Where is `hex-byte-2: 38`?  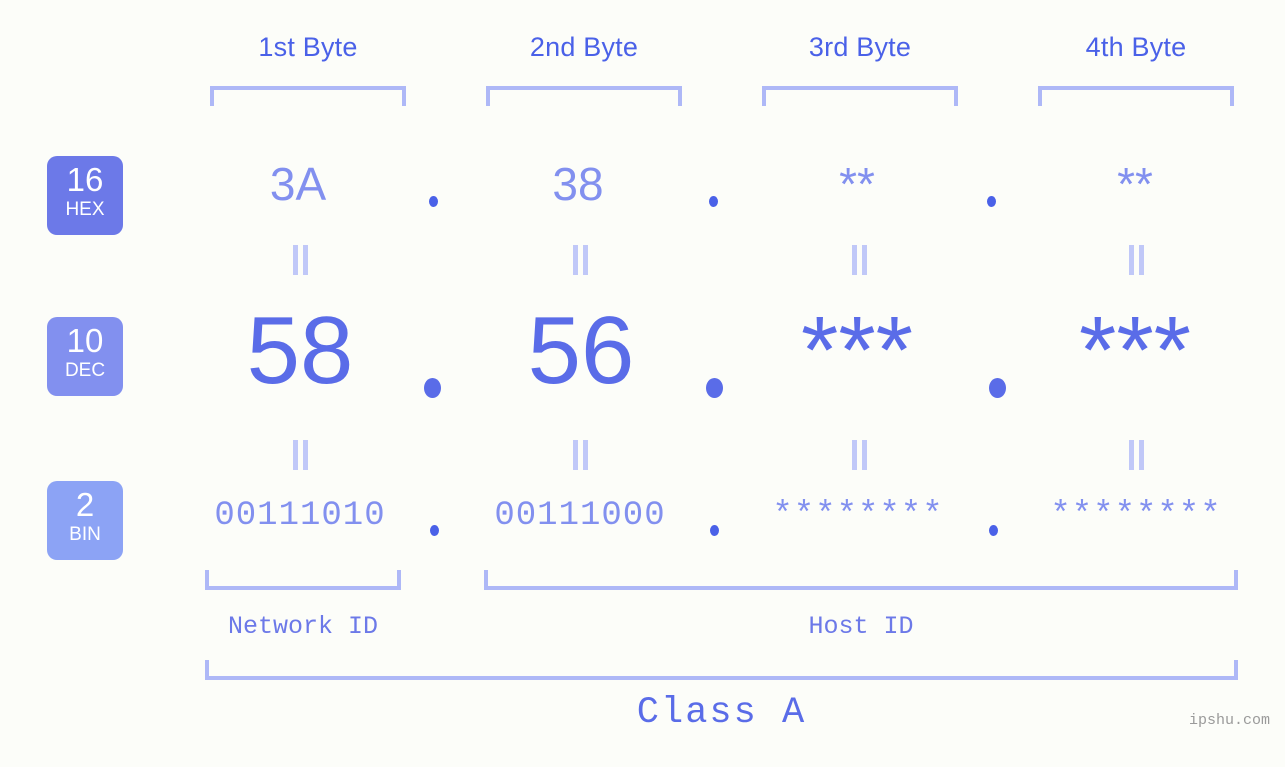 hex-byte-2: 38 is located at coordinates (578, 184).